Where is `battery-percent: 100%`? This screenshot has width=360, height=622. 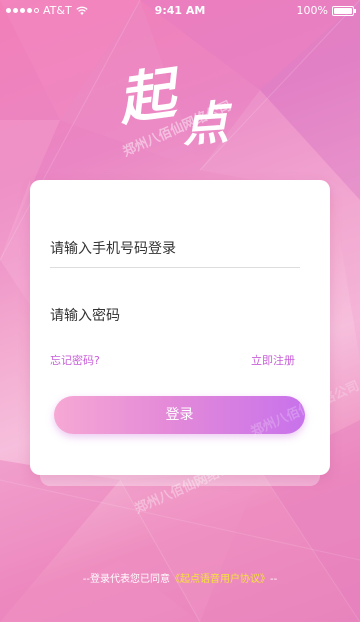 battery-percent: 100% is located at coordinates (312, 10).